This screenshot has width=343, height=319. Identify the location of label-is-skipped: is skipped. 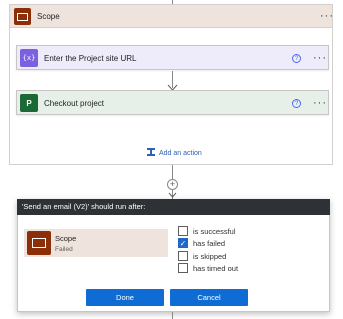
(210, 256).